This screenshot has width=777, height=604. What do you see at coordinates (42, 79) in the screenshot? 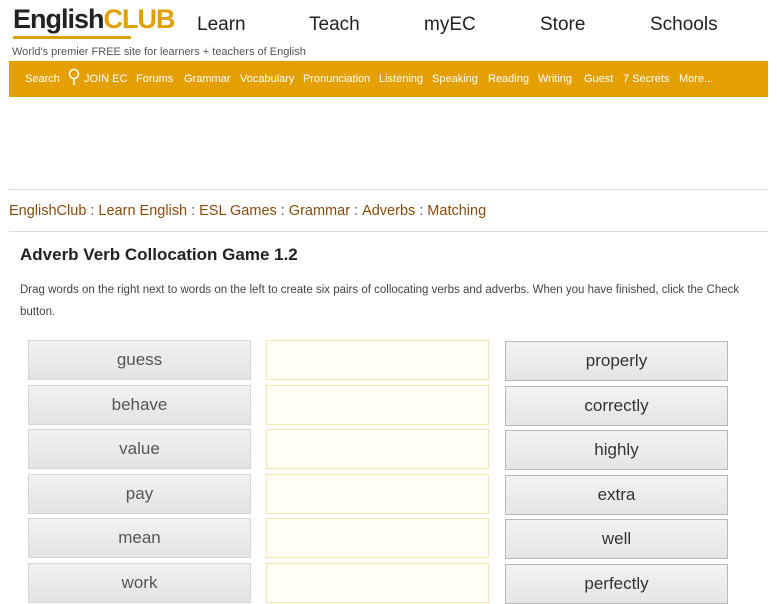
I see `menu-search: Search` at bounding box center [42, 79].